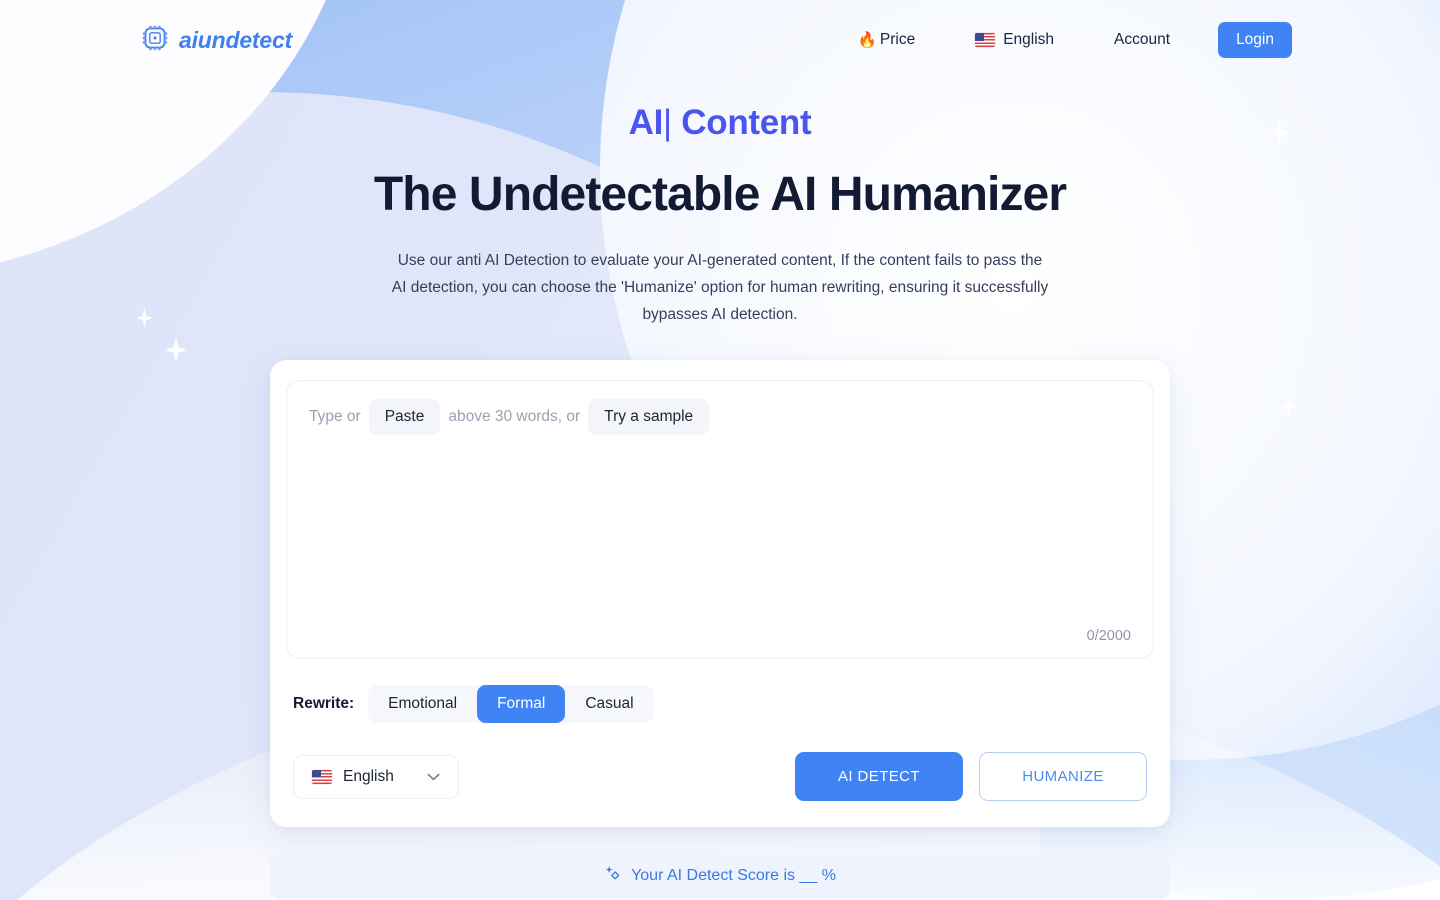 This screenshot has height=900, width=1440. I want to click on fire-icon: 🔥, so click(867, 40).